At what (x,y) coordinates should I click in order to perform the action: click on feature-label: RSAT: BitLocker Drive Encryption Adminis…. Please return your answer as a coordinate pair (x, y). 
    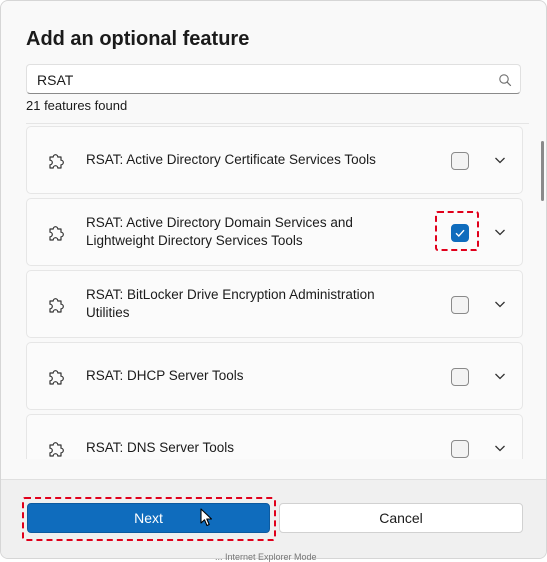
    Looking at the image, I should click on (230, 303).